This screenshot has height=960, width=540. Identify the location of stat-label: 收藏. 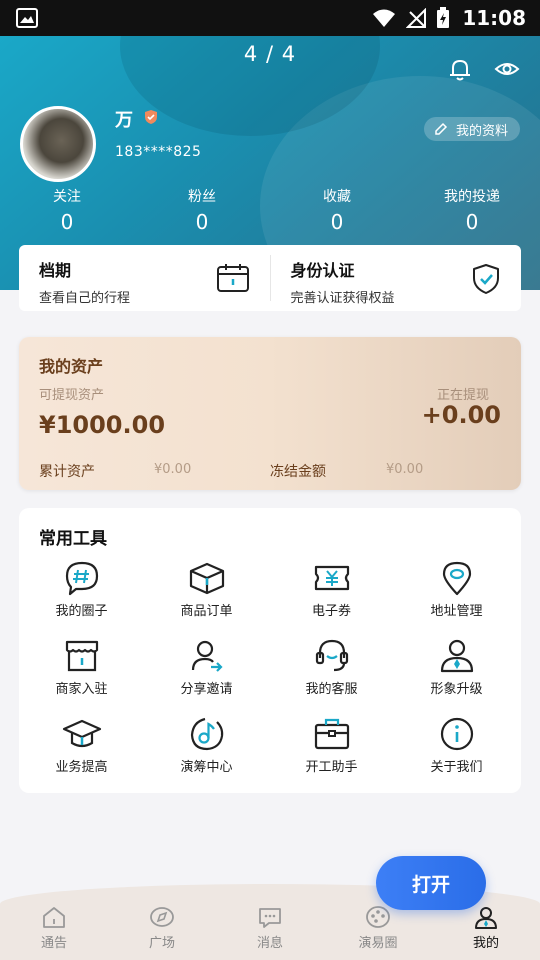
(337, 197).